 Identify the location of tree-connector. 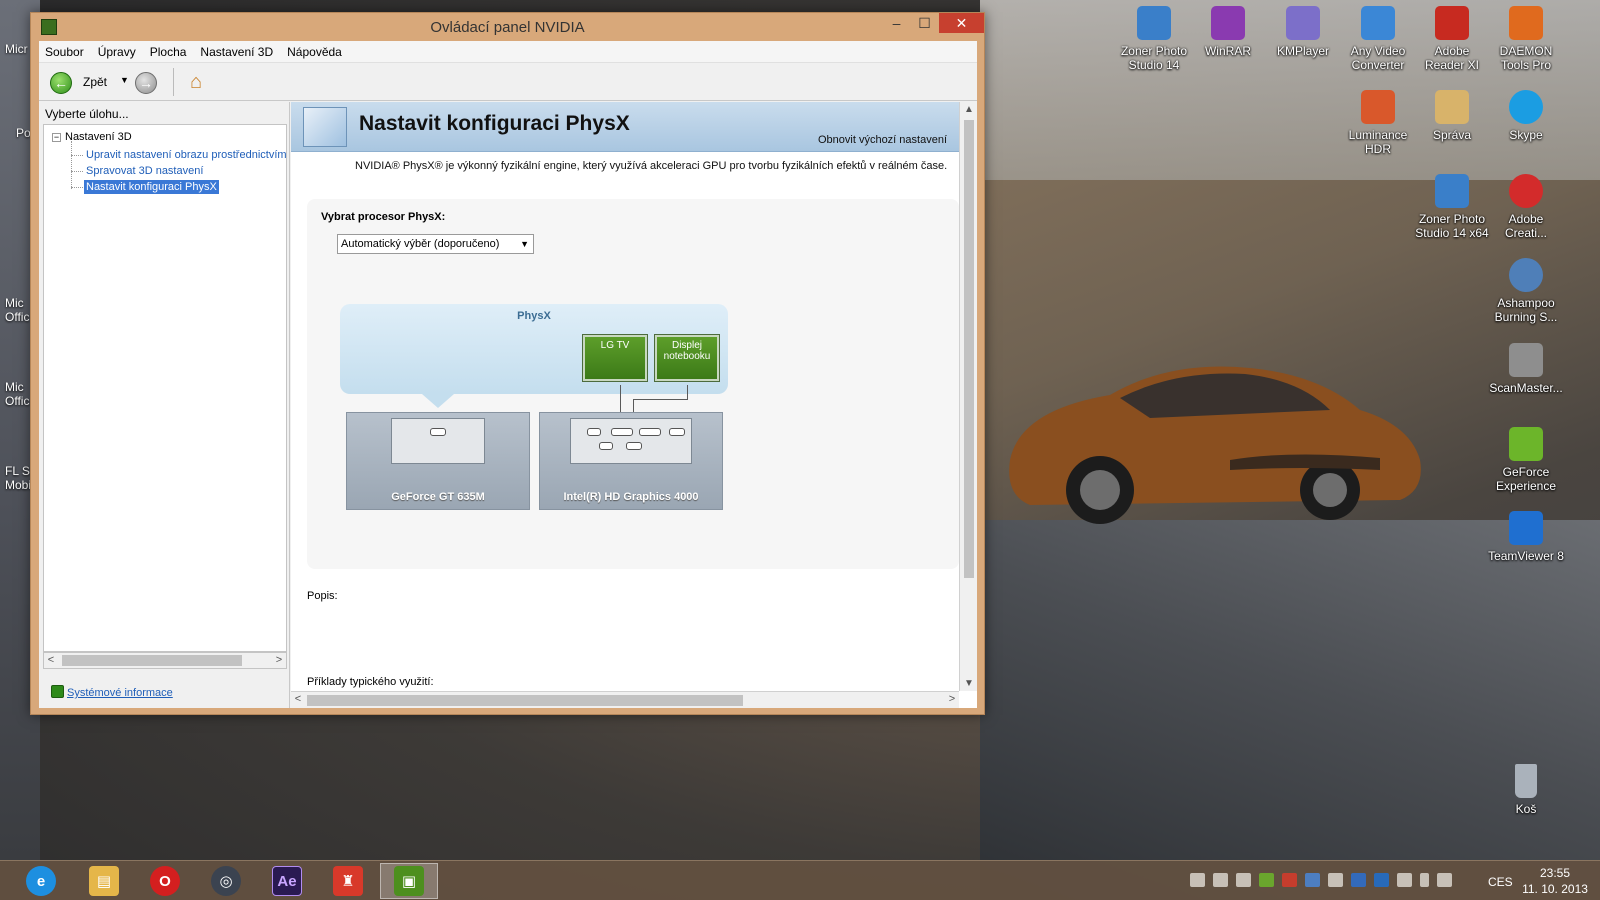
(71, 165).